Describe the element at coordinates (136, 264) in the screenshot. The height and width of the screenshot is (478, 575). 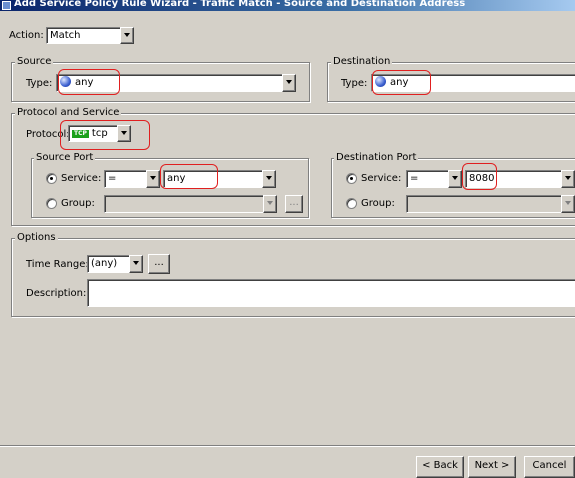
I see `time-range-dropdown-button` at that location.